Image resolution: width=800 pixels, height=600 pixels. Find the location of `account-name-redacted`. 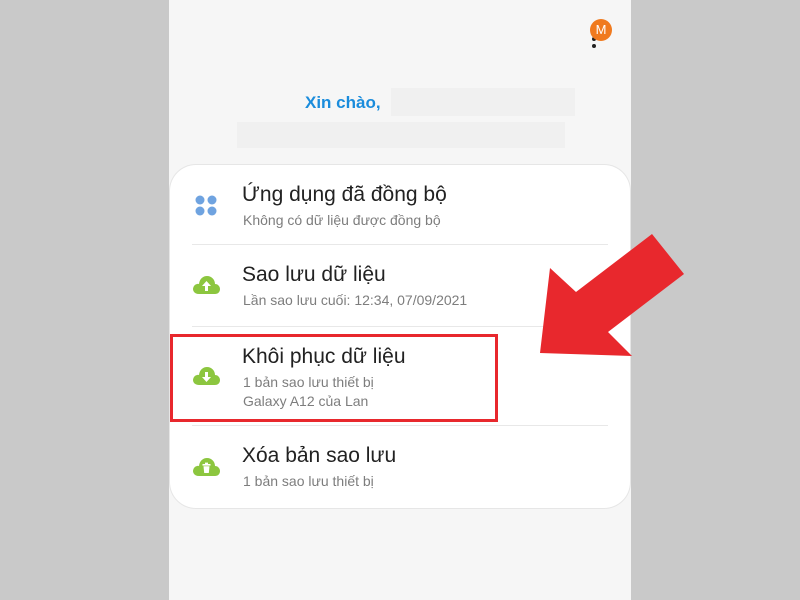

account-name-redacted is located at coordinates (483, 102).